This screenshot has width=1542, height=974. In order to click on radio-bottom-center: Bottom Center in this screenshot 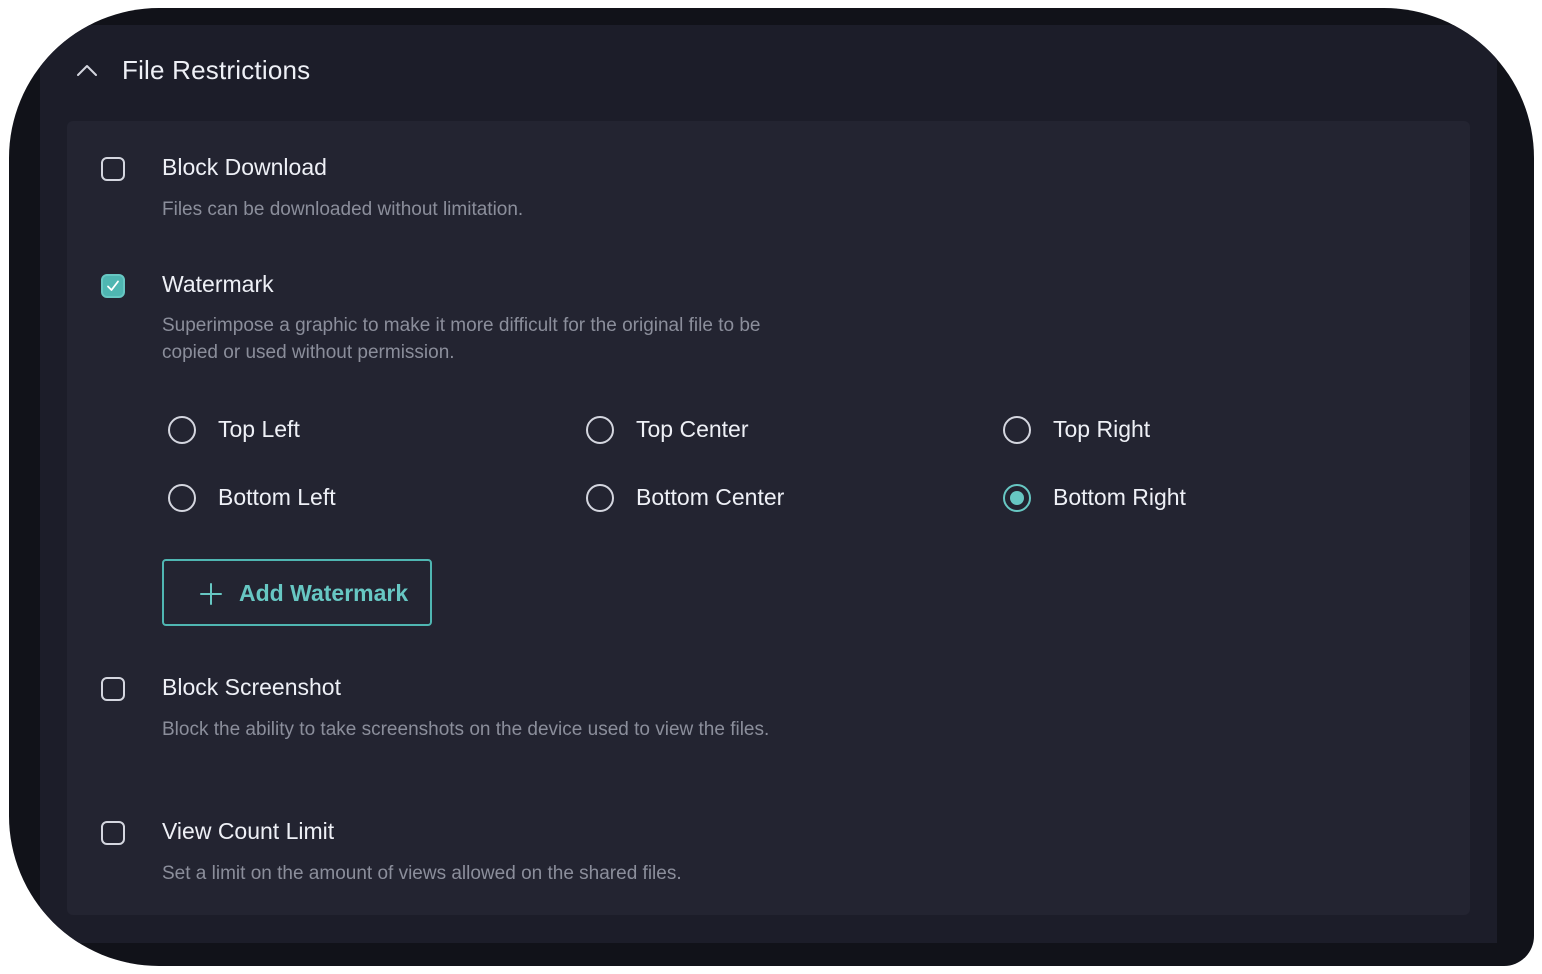, I will do `click(691, 498)`.